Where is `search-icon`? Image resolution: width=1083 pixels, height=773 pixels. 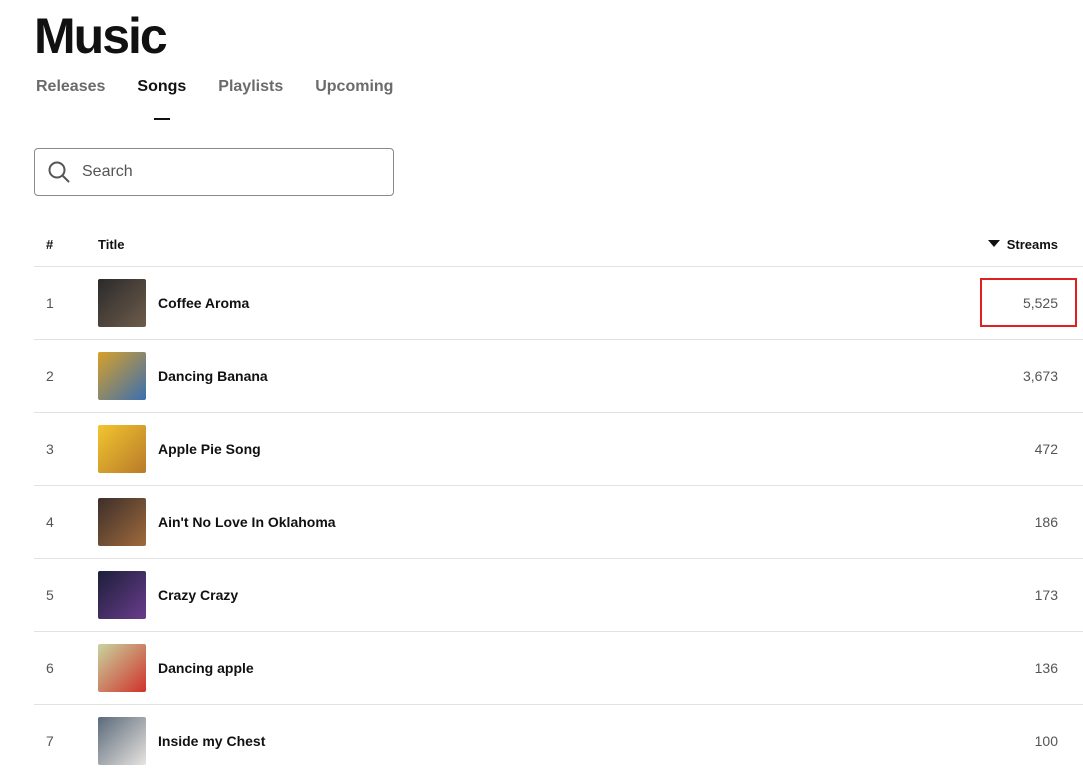
search-icon is located at coordinates (59, 172).